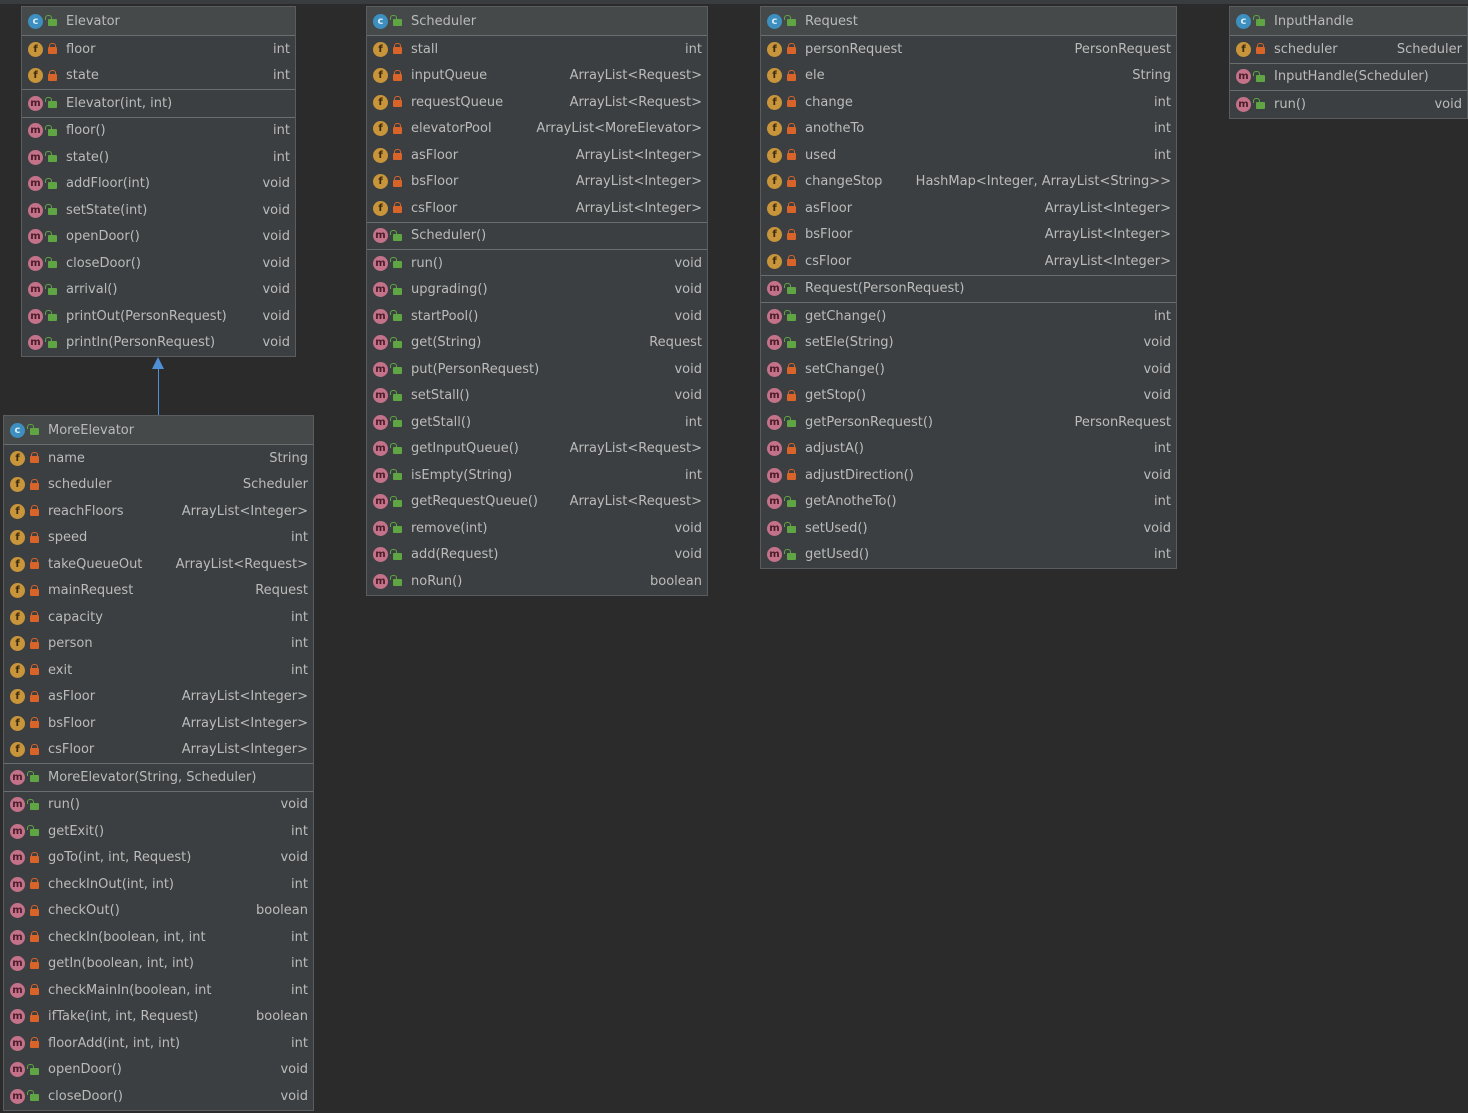  Describe the element at coordinates (968, 528) in the screenshot. I see `method-row: m setUsed() void` at that location.